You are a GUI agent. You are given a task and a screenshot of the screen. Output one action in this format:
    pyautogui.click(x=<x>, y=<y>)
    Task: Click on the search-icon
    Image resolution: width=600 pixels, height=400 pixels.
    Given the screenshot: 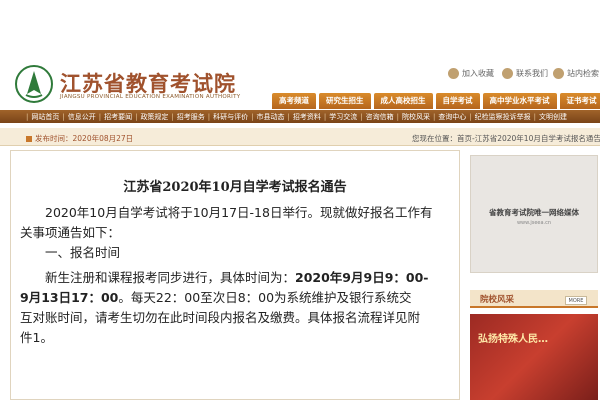 What is the action you would take?
    pyautogui.click(x=558, y=73)
    